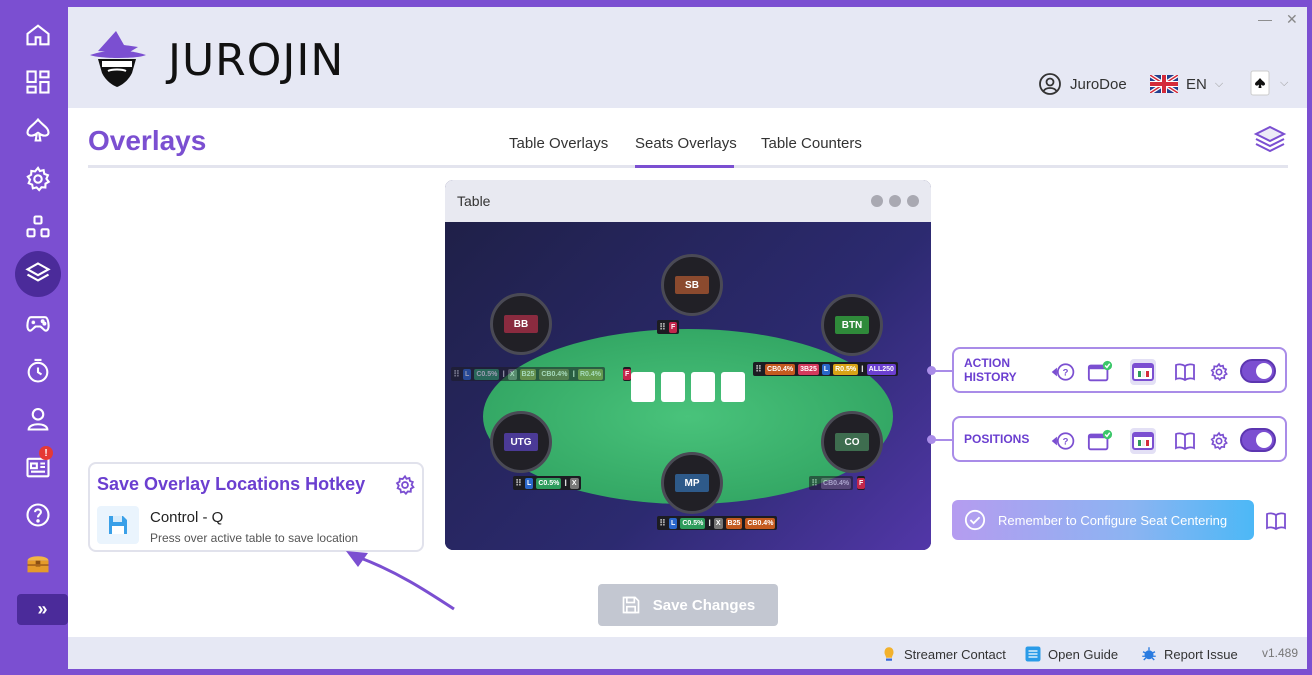 The width and height of the screenshot is (1312, 675). What do you see at coordinates (1265, 19) in the screenshot?
I see `minimize-button: —` at bounding box center [1265, 19].